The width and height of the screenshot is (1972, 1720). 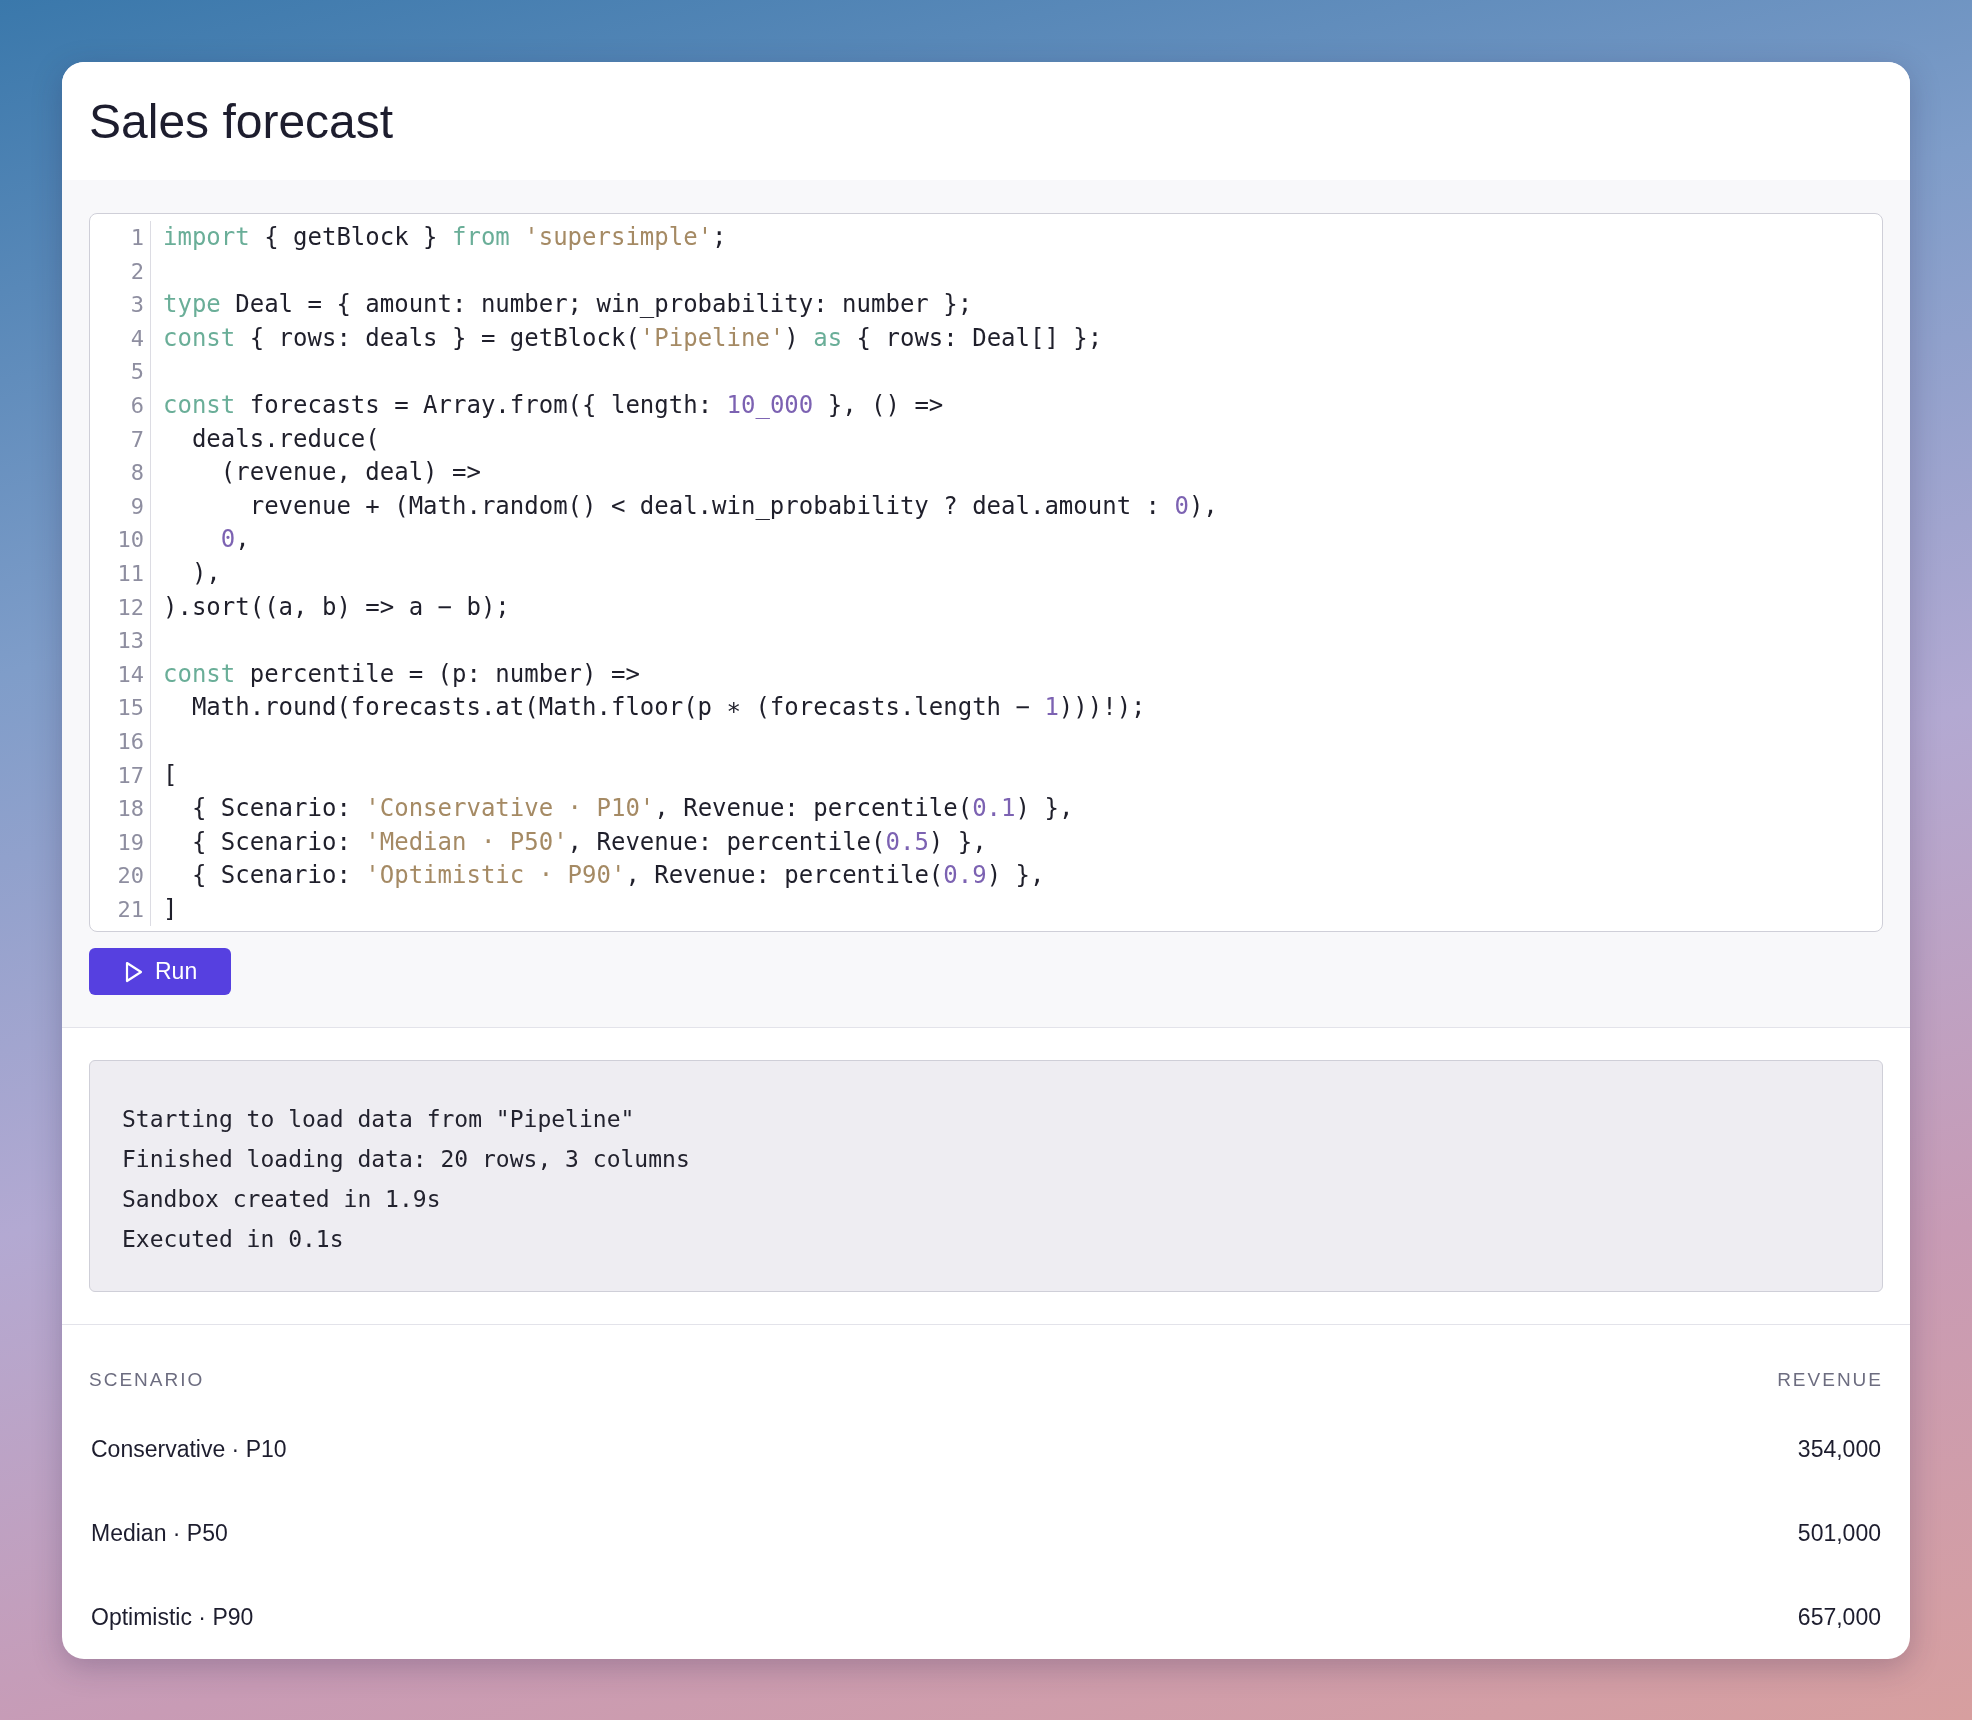 I want to click on line-number: 13, so click(x=130, y=641).